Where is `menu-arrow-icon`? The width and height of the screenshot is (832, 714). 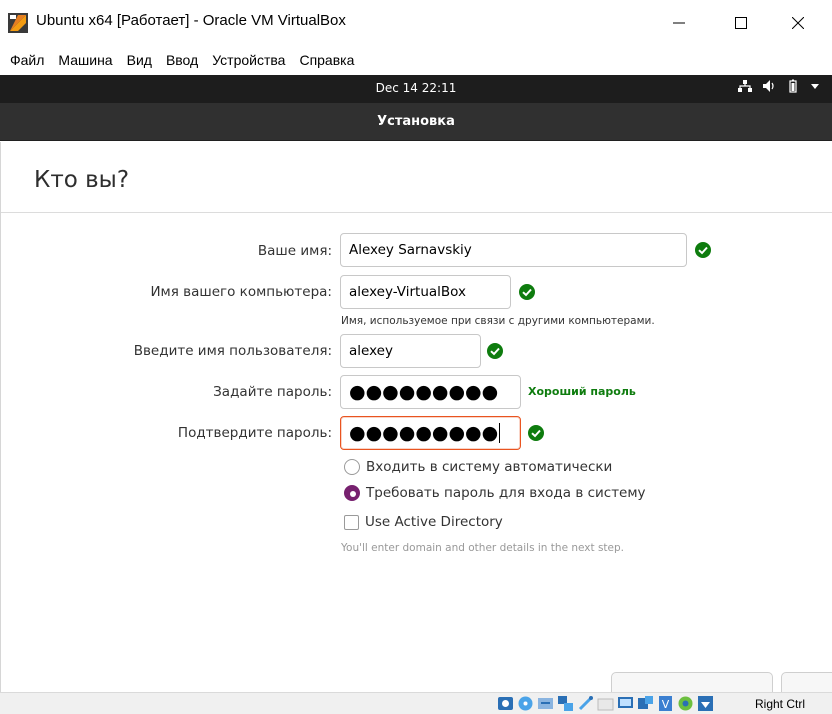
menu-arrow-icon is located at coordinates (815, 86).